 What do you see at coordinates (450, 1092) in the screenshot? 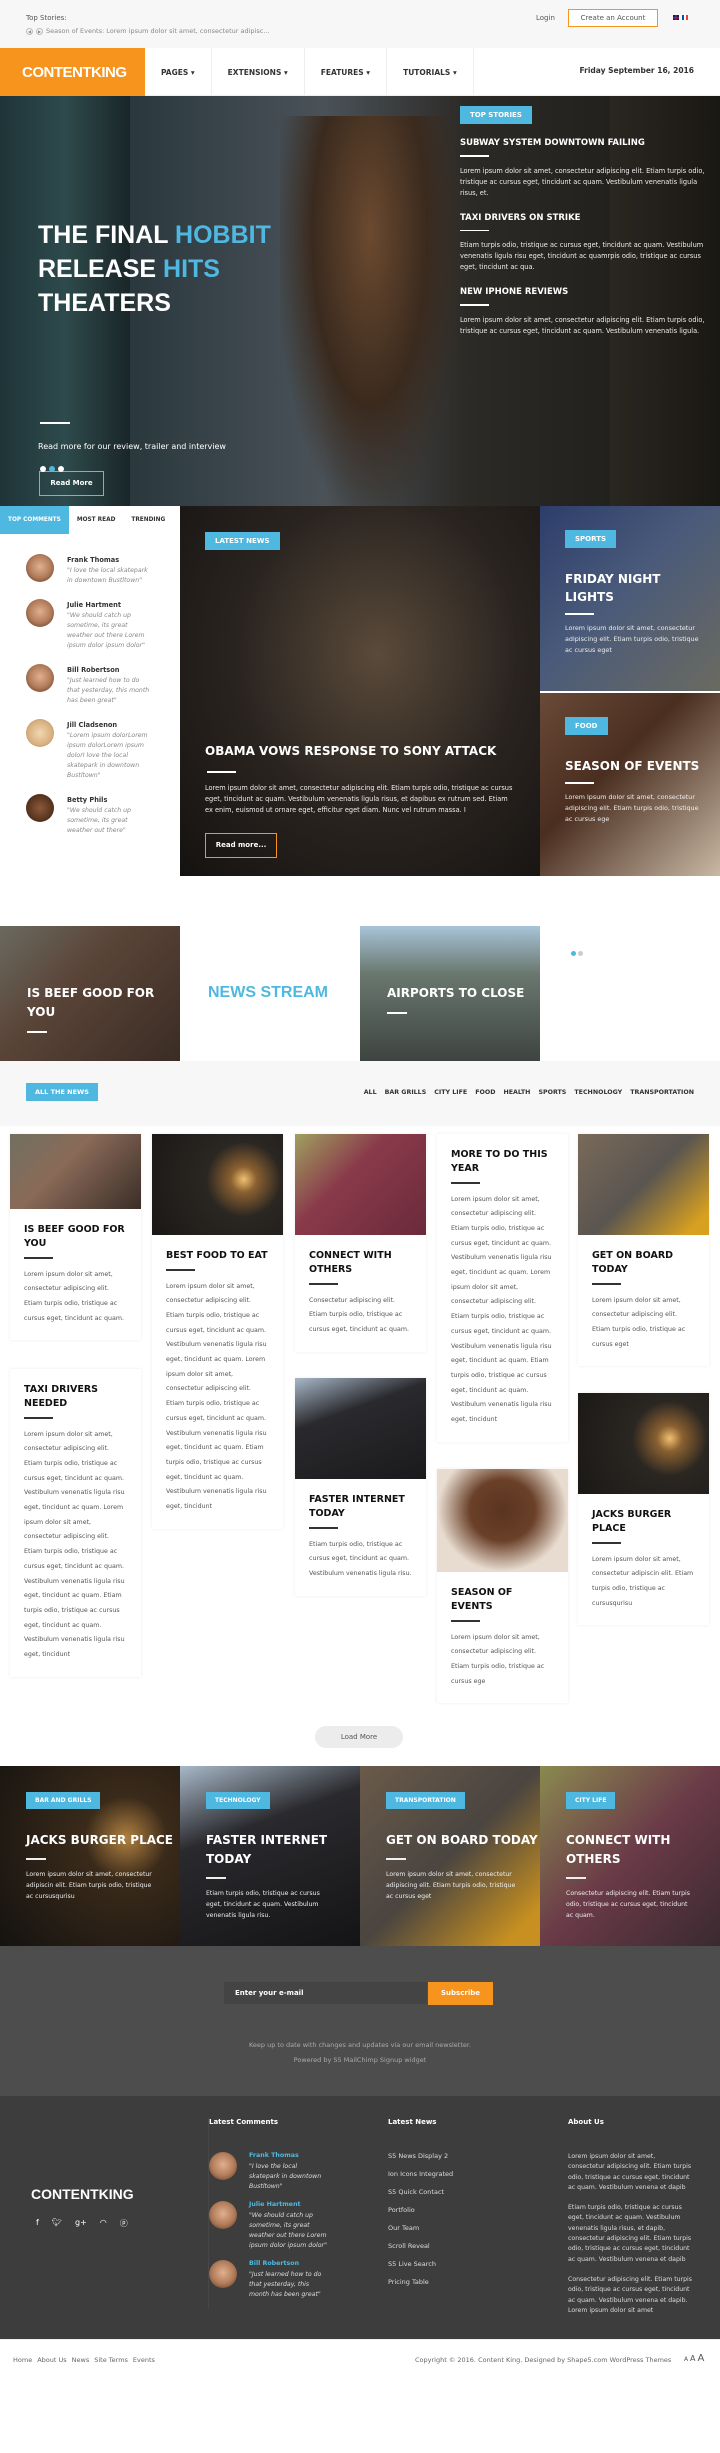
I see `filter-city-life: CITY LIFE` at bounding box center [450, 1092].